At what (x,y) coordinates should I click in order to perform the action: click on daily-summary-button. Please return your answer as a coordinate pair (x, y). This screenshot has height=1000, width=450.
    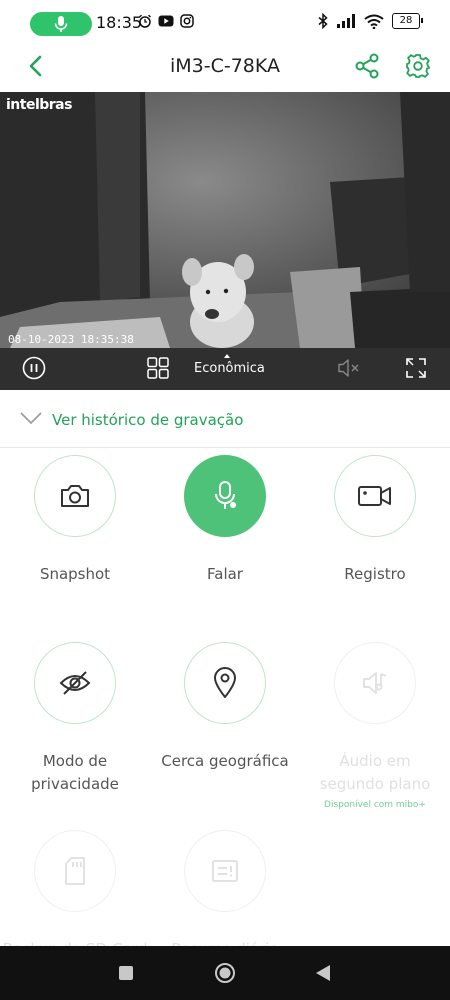
    Looking at the image, I should click on (225, 871).